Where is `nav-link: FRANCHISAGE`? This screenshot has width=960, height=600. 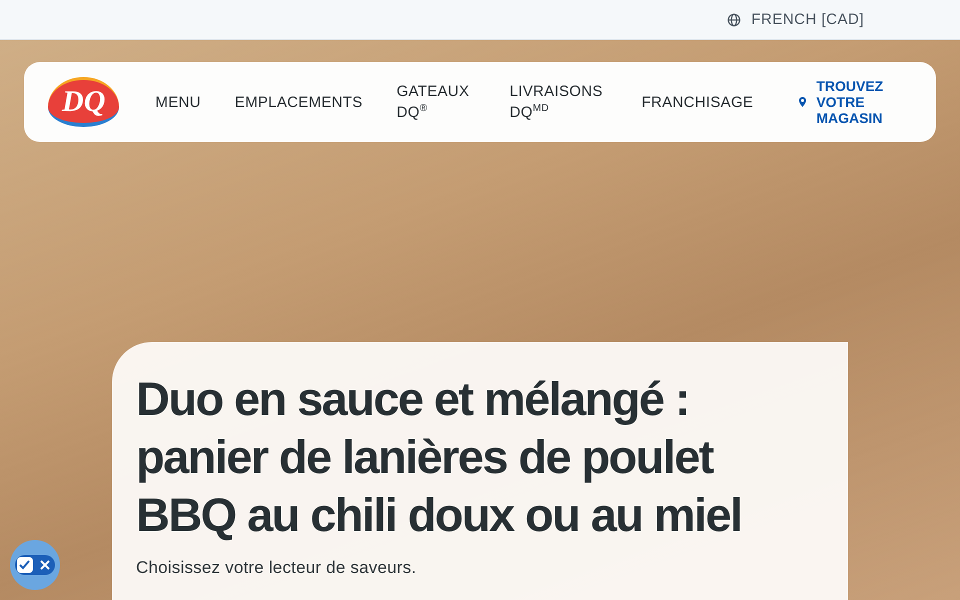 nav-link: FRANCHISAGE is located at coordinates (698, 102).